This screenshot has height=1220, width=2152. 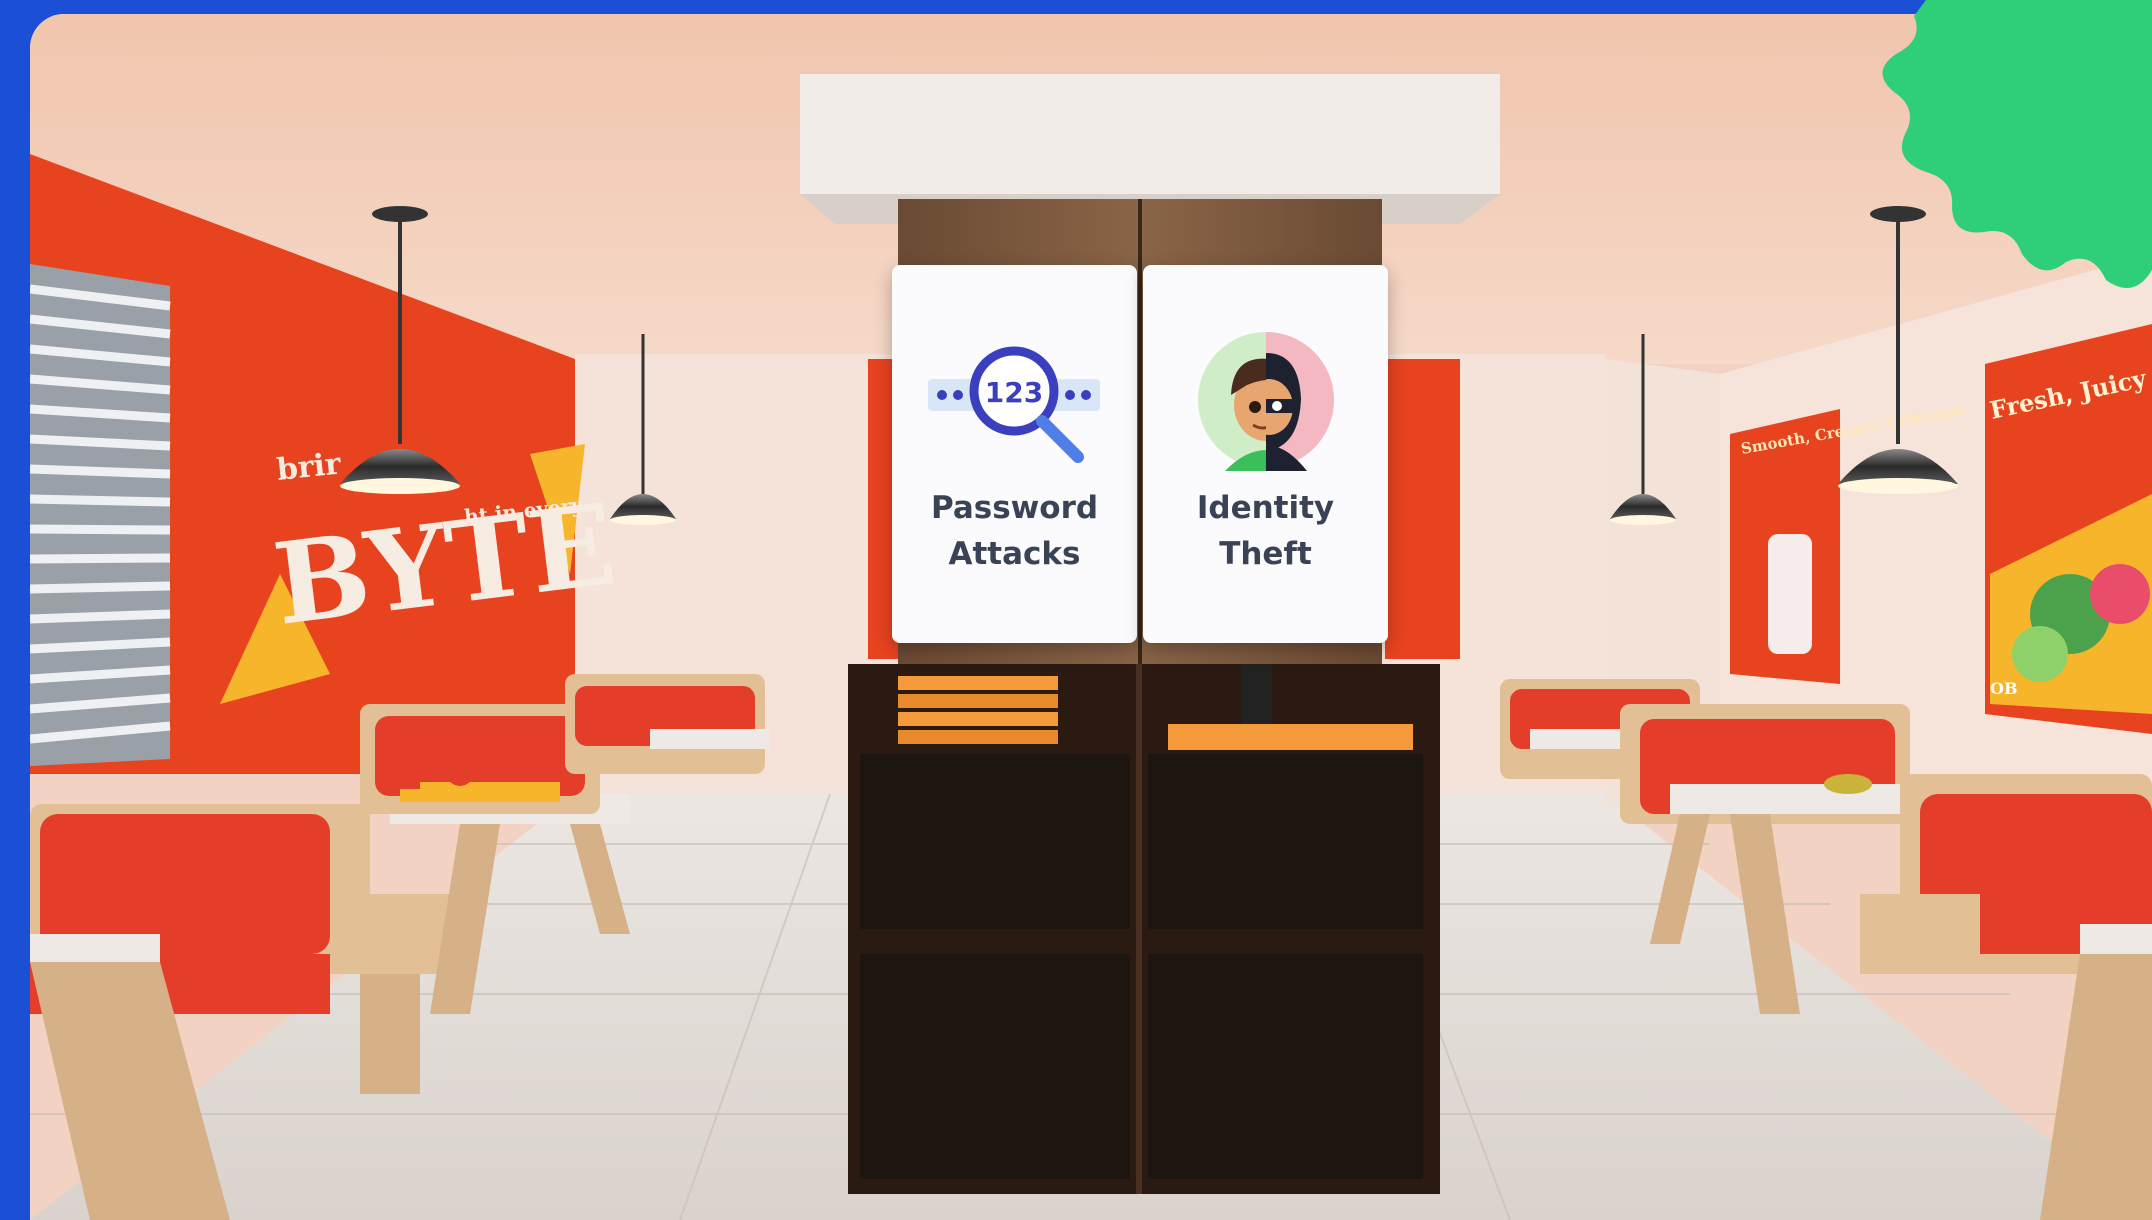 I want to click on poster-large: Fresh, Juicy & Bursting OB, so click(x=2068, y=529).